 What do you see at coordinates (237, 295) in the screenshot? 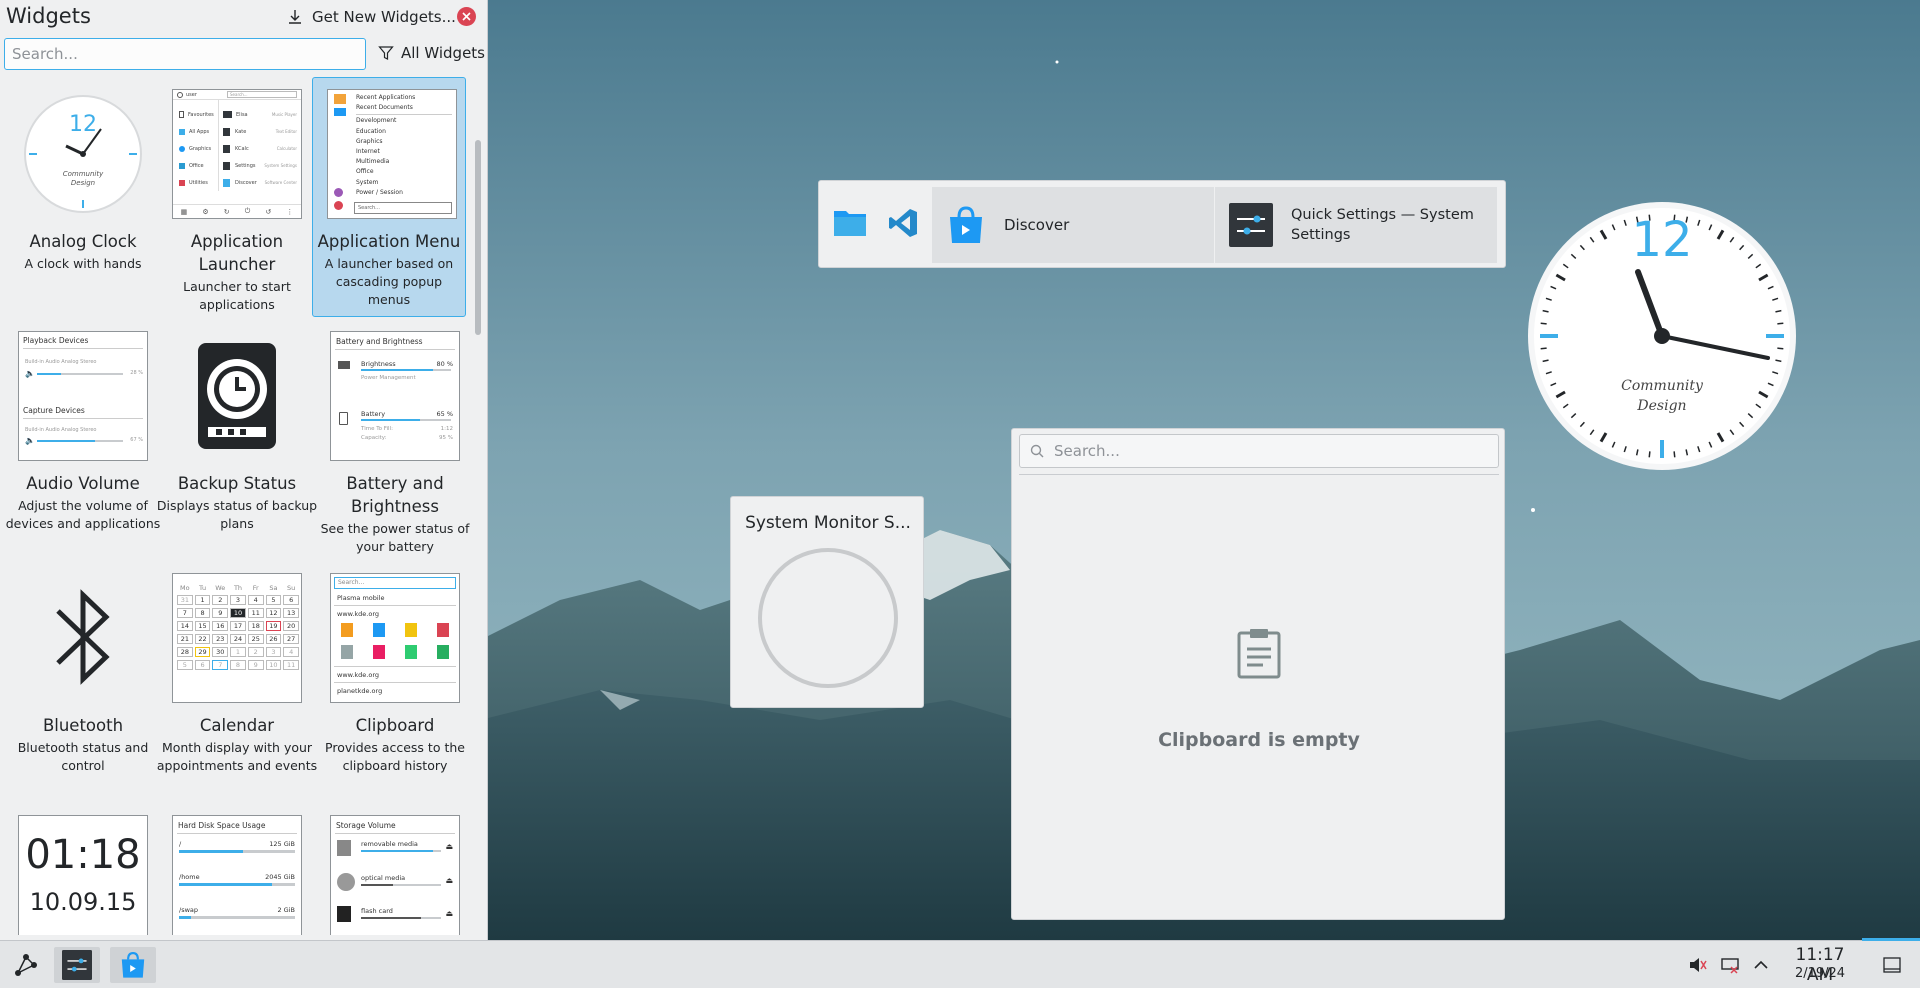
I see `widget-desc: Launcher to start applications` at bounding box center [237, 295].